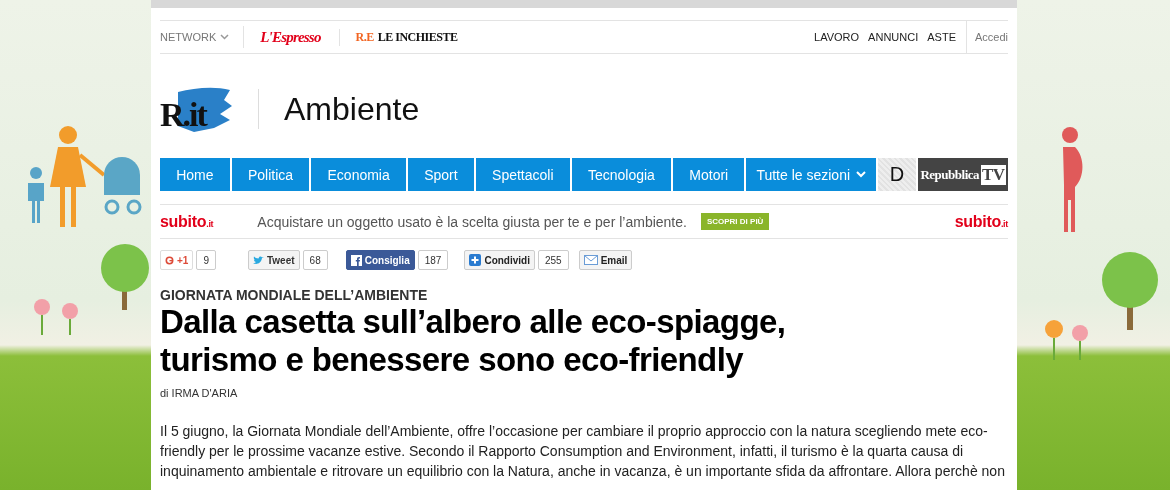 The image size is (1170, 490). Describe the element at coordinates (358, 174) in the screenshot. I see `nav-tab: Economia` at that location.